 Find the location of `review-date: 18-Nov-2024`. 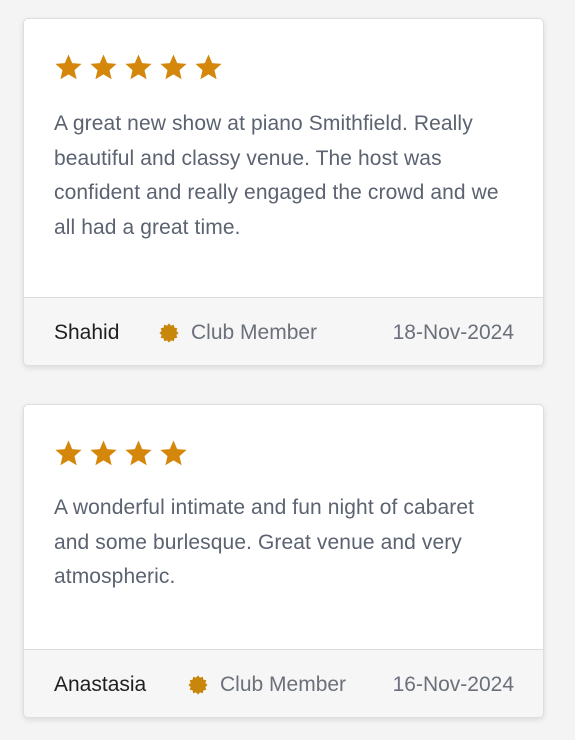

review-date: 18-Nov-2024 is located at coordinates (453, 332).